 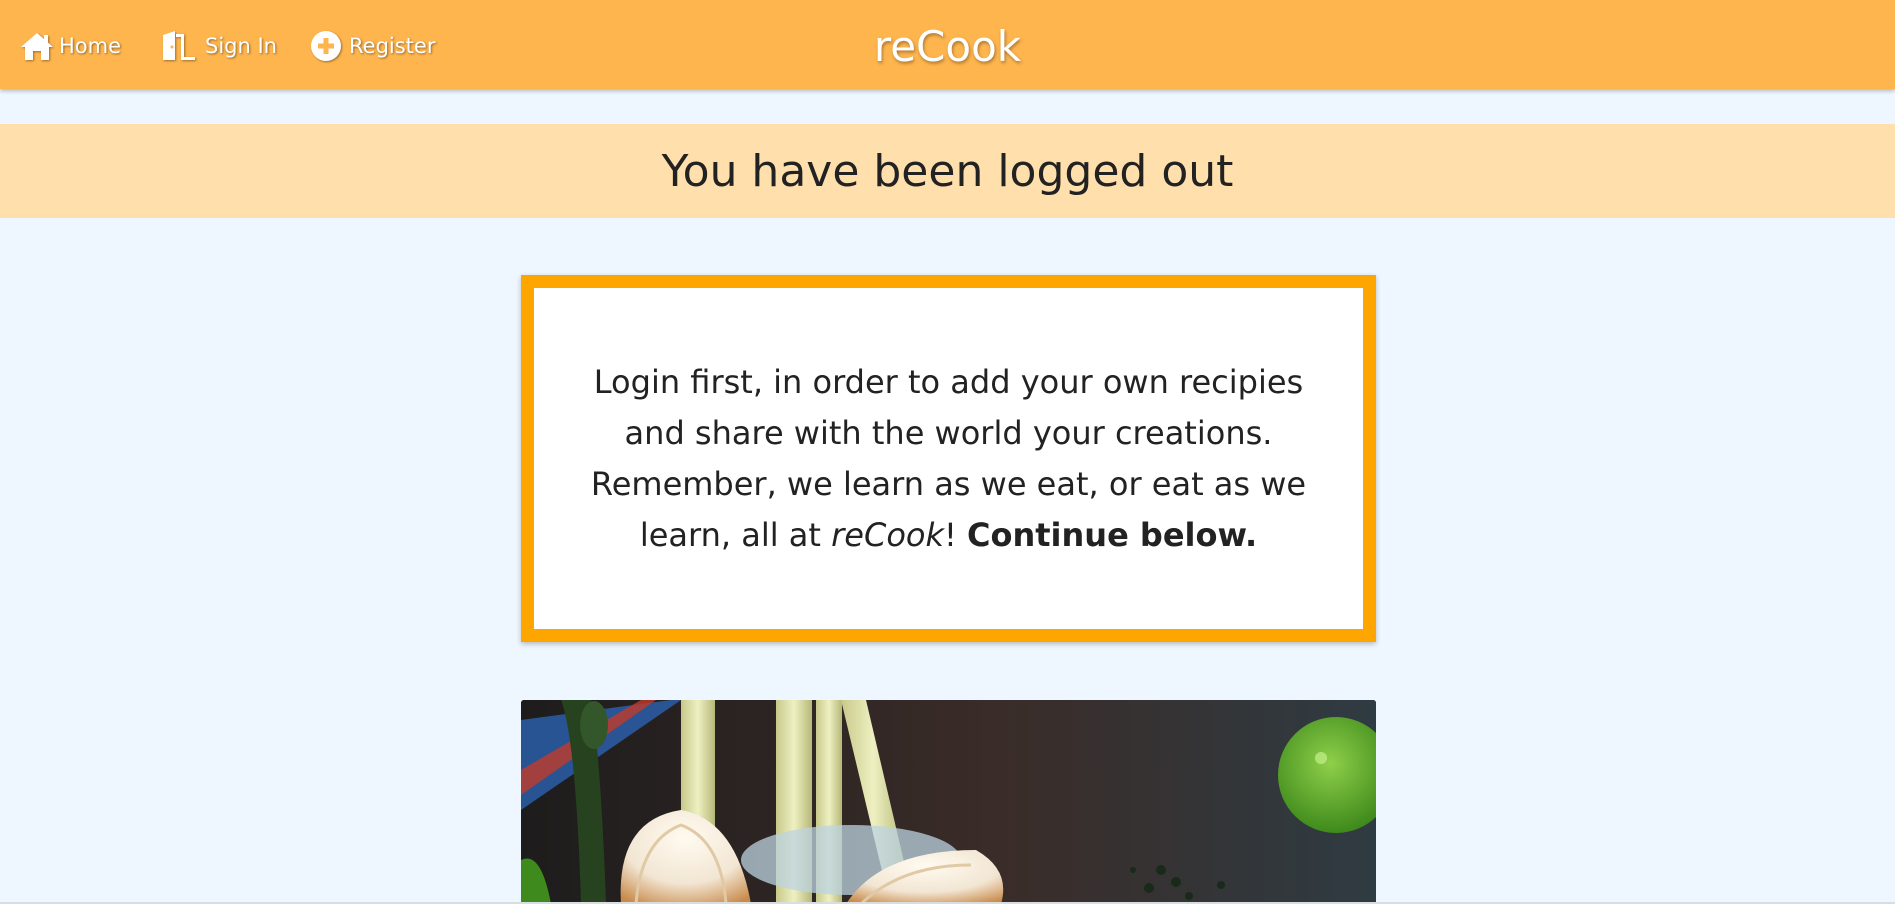 I want to click on top-navbar: Home Sign In Register reCook, so click(x=947, y=44).